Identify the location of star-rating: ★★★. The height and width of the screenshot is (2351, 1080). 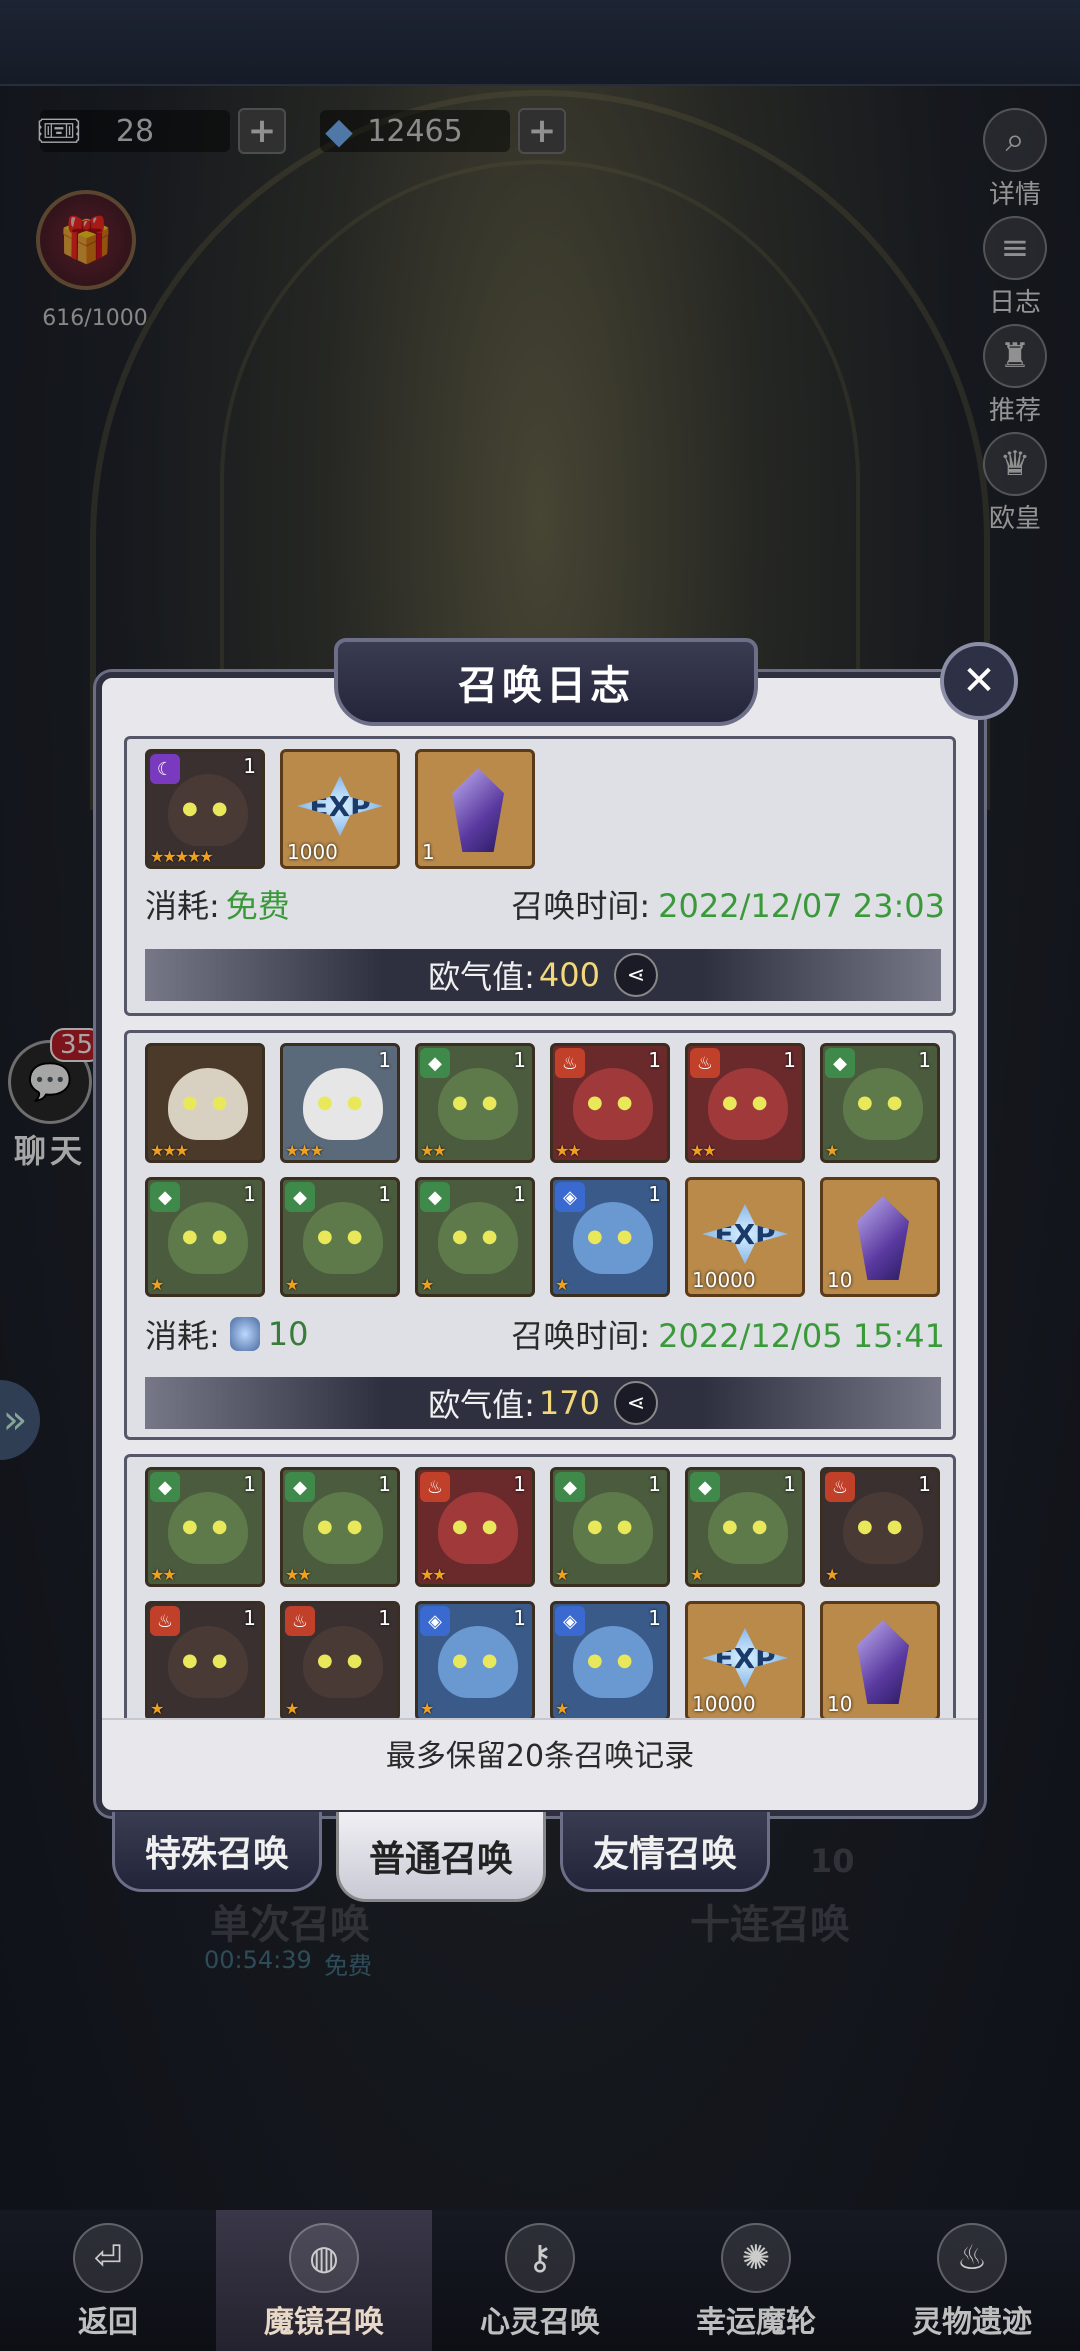
(169, 1150).